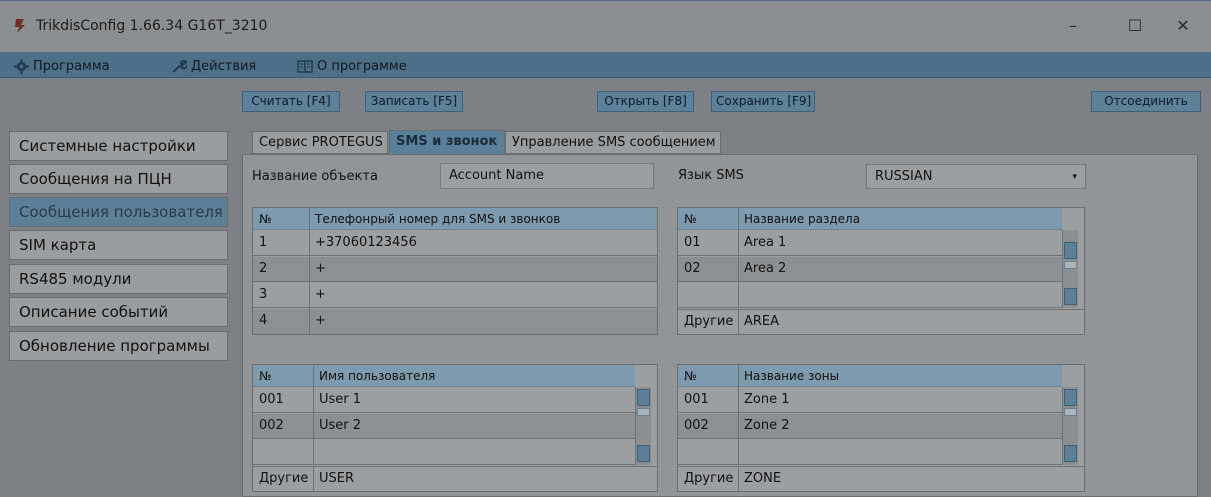 The image size is (1211, 497). I want to click on sidebar-item-cms-messages: Сообщения на ПЦН, so click(118, 179).